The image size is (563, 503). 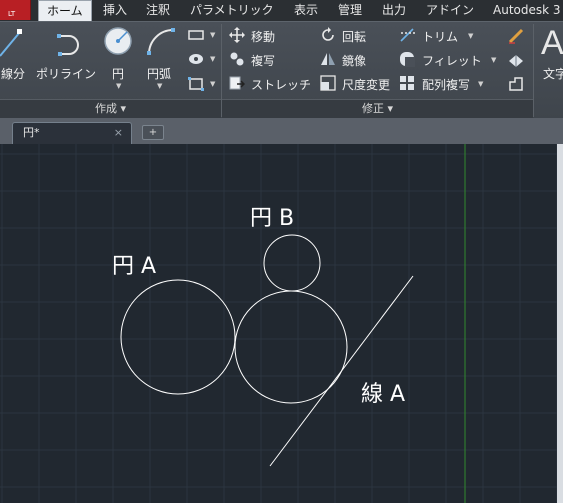 What do you see at coordinates (450, 10) in the screenshot?
I see `tab-addins: アドイン` at bounding box center [450, 10].